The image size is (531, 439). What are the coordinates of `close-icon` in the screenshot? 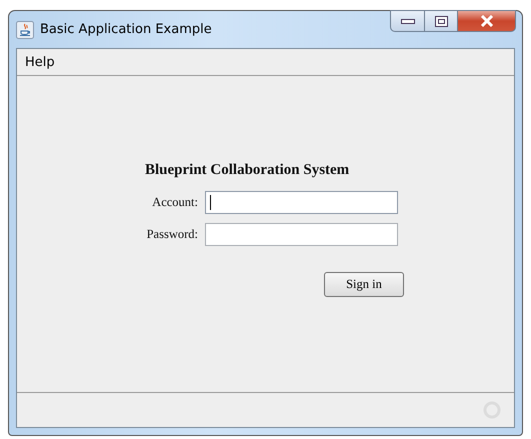 It's located at (487, 21).